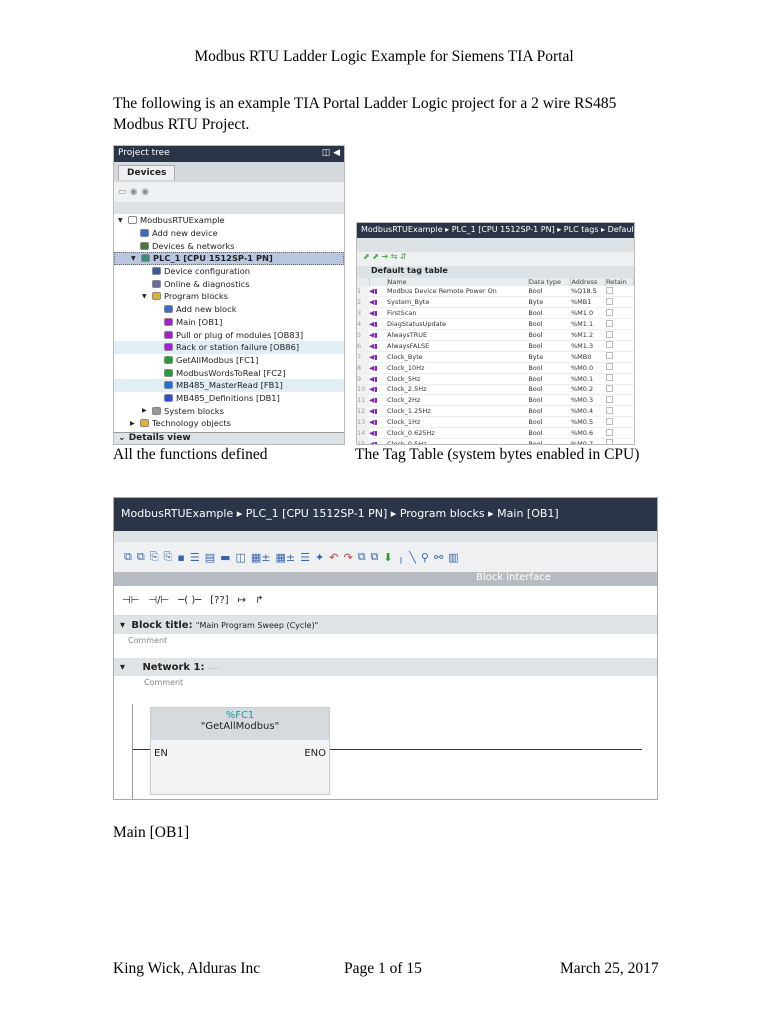 Image resolution: width=768 pixels, height=1024 pixels. Describe the element at coordinates (259, 600) in the screenshot. I see `ladder-tool-button: ↱` at that location.